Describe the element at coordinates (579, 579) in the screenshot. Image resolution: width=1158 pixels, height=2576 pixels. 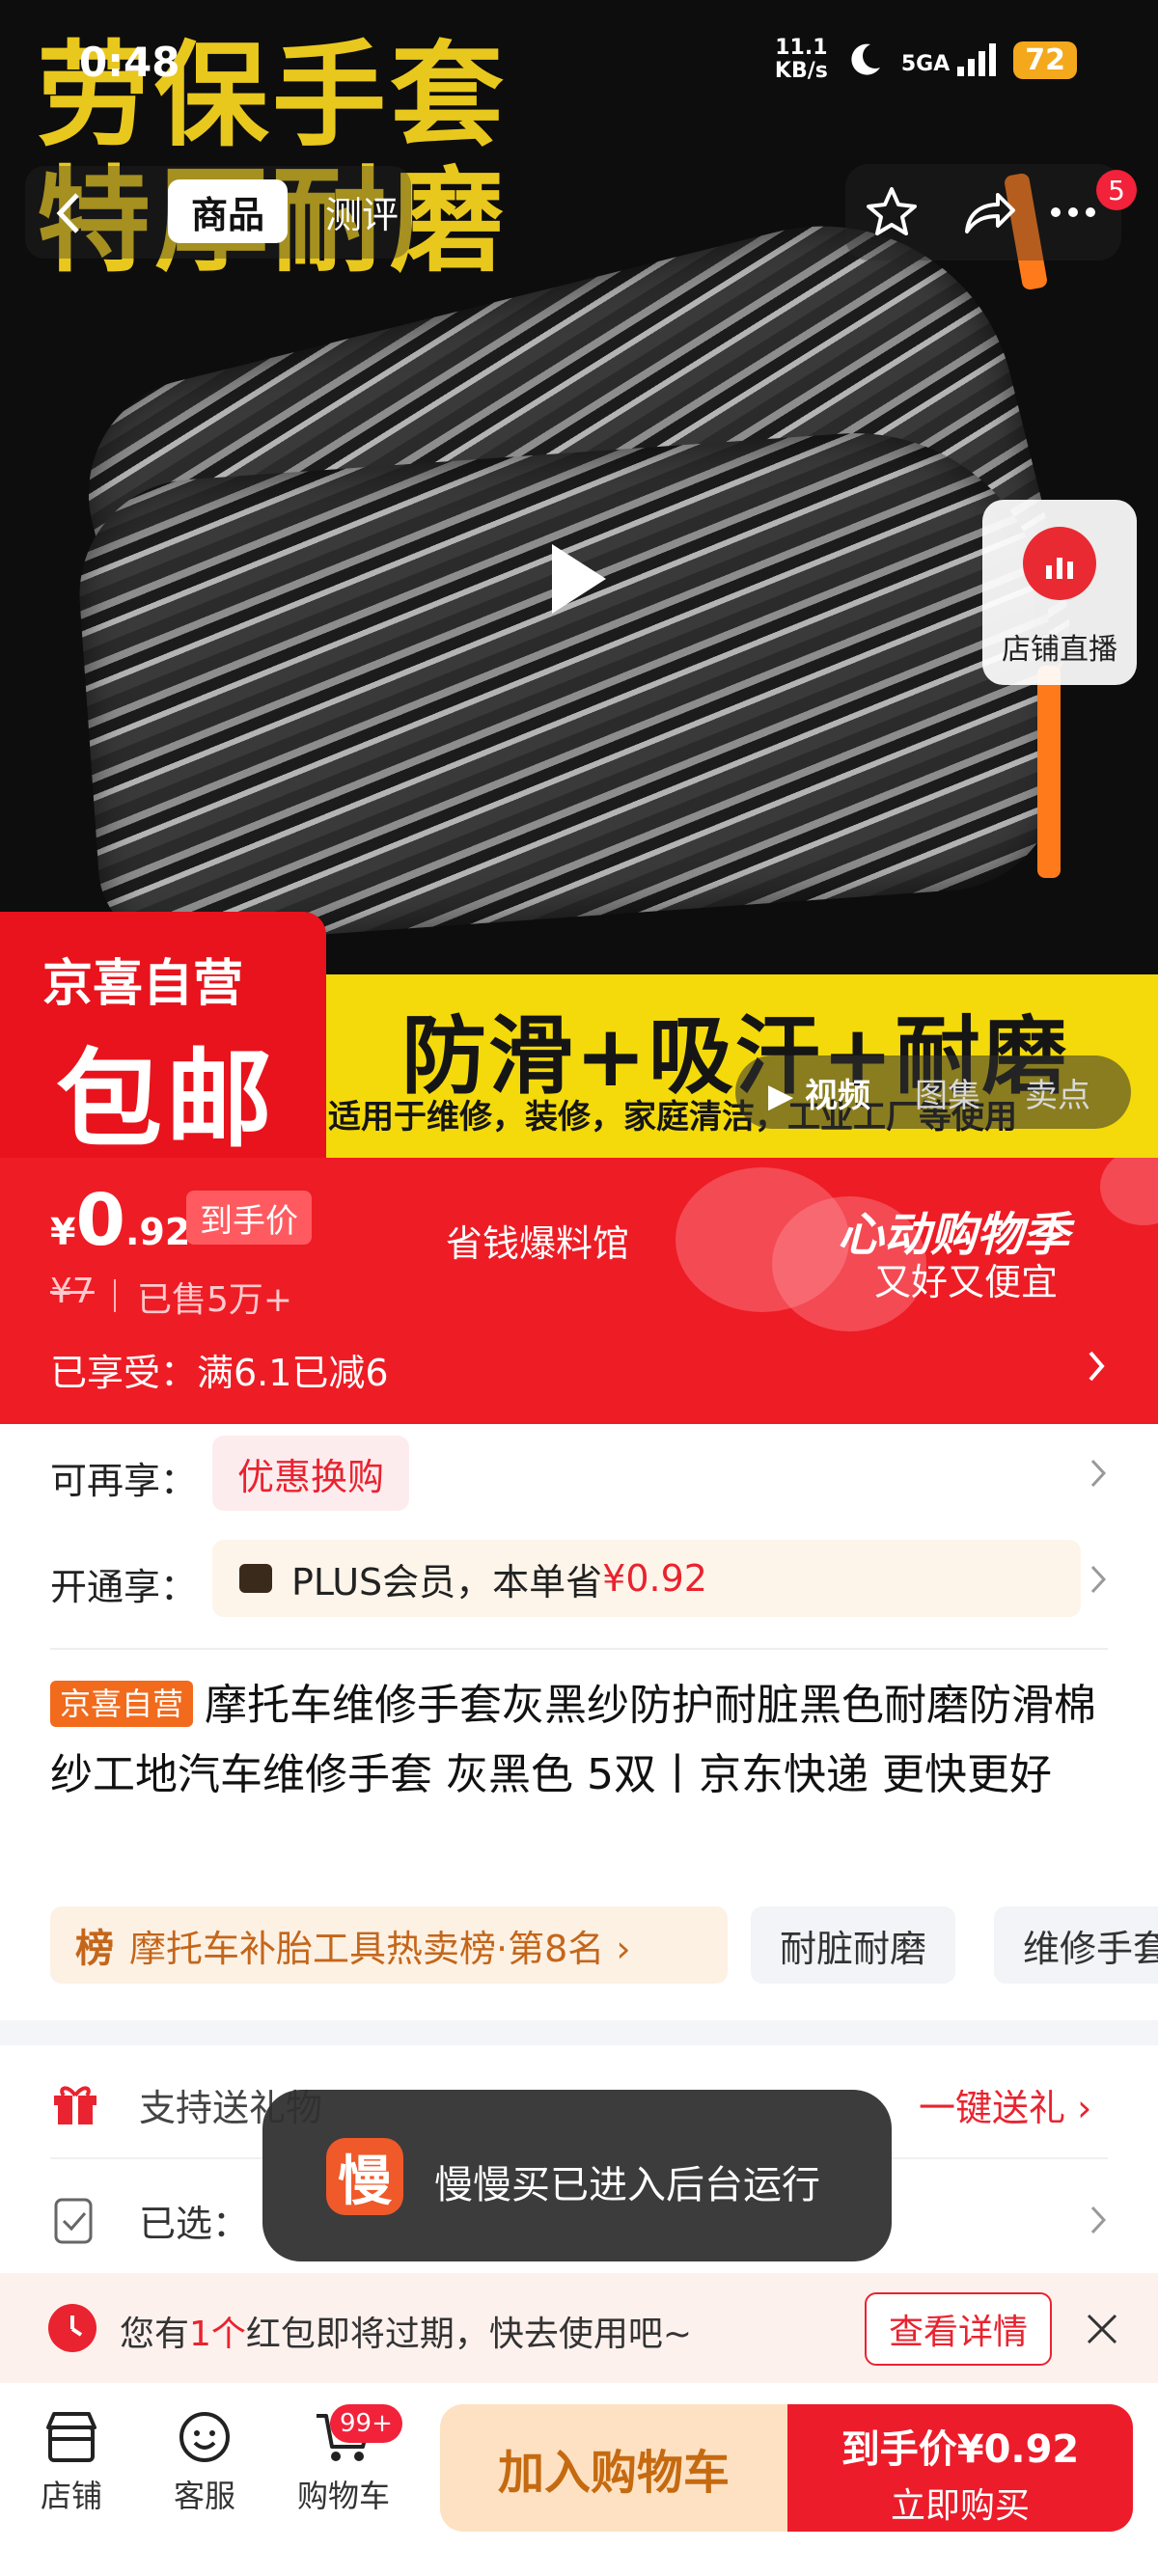
I see `play-icon` at that location.